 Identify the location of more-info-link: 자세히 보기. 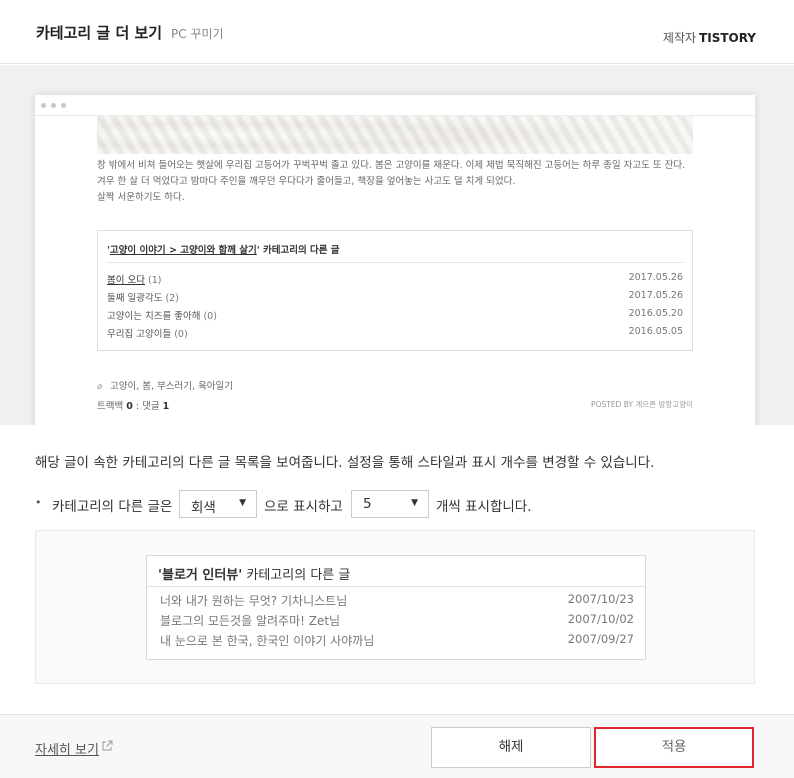
(67, 748).